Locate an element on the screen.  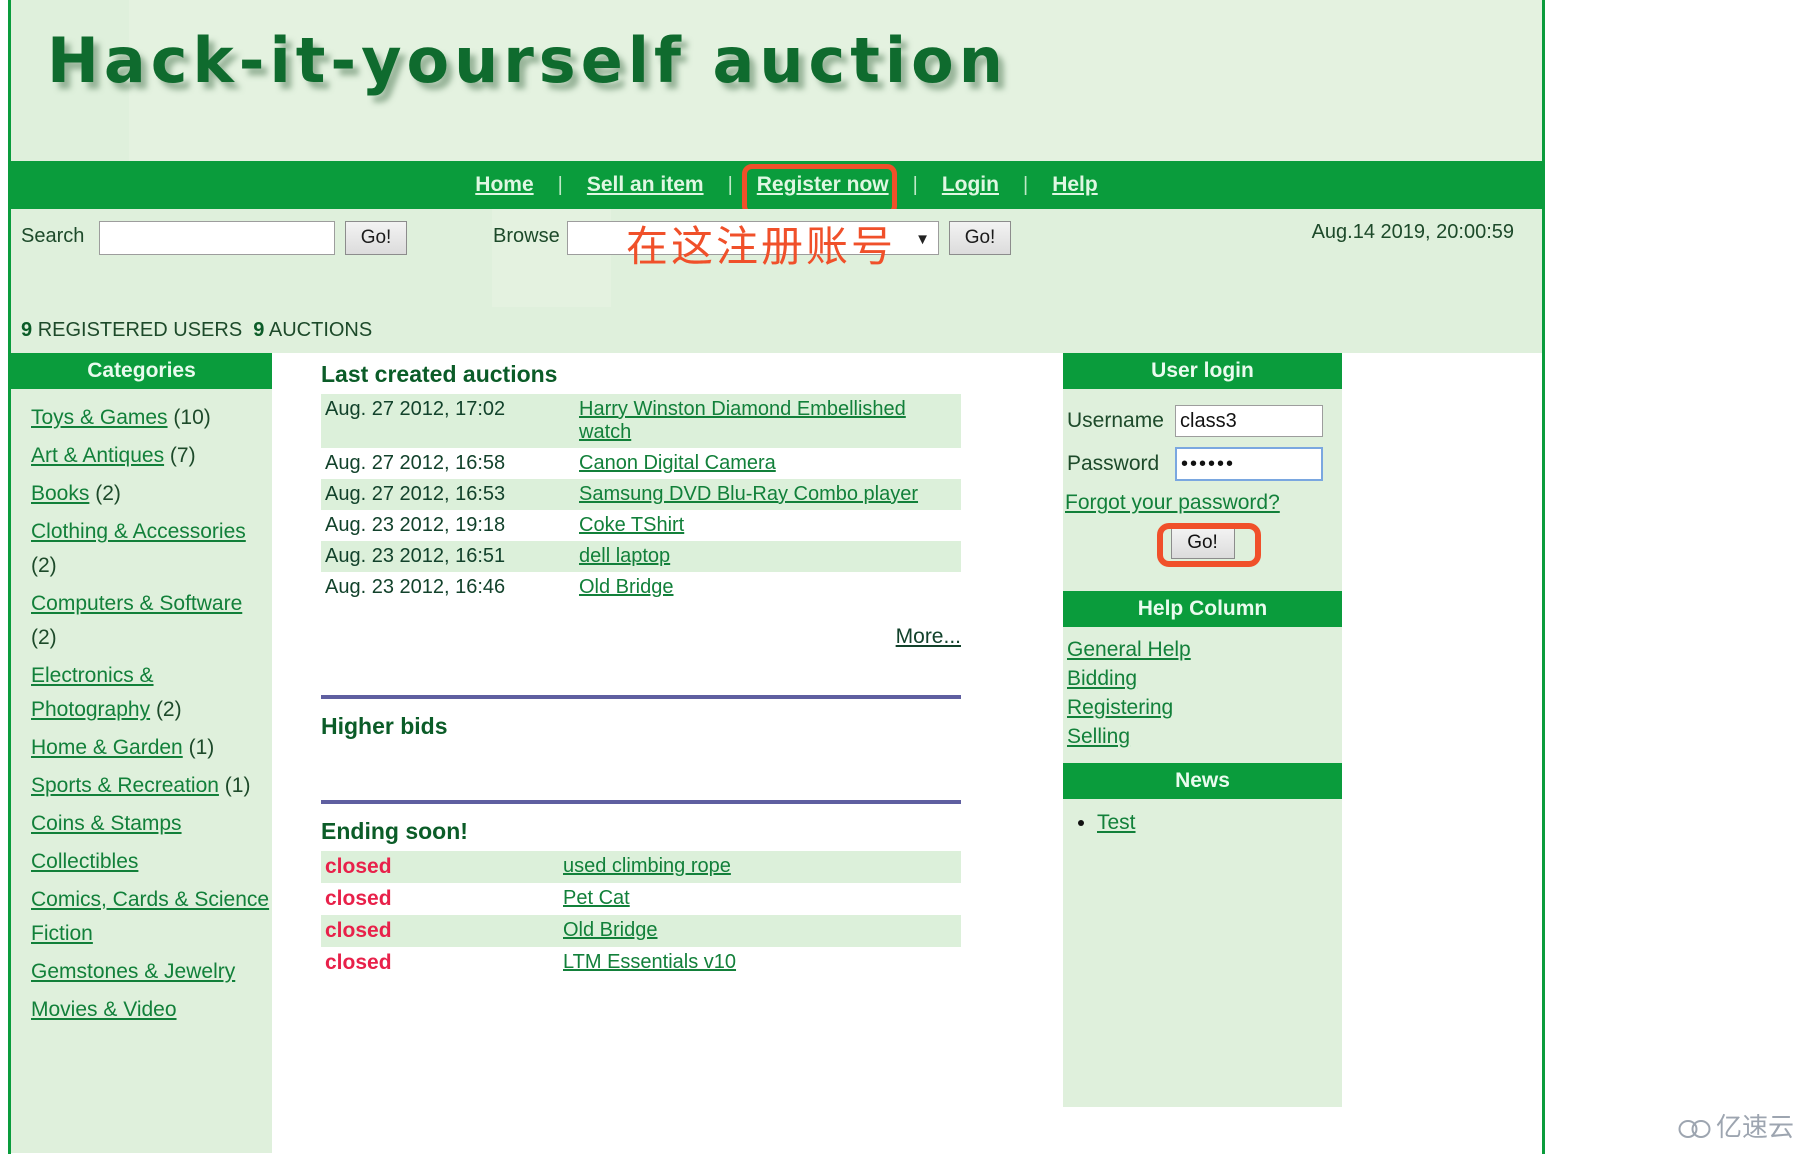
table-row: closed LTM Essentials v10 is located at coordinates (641, 963).